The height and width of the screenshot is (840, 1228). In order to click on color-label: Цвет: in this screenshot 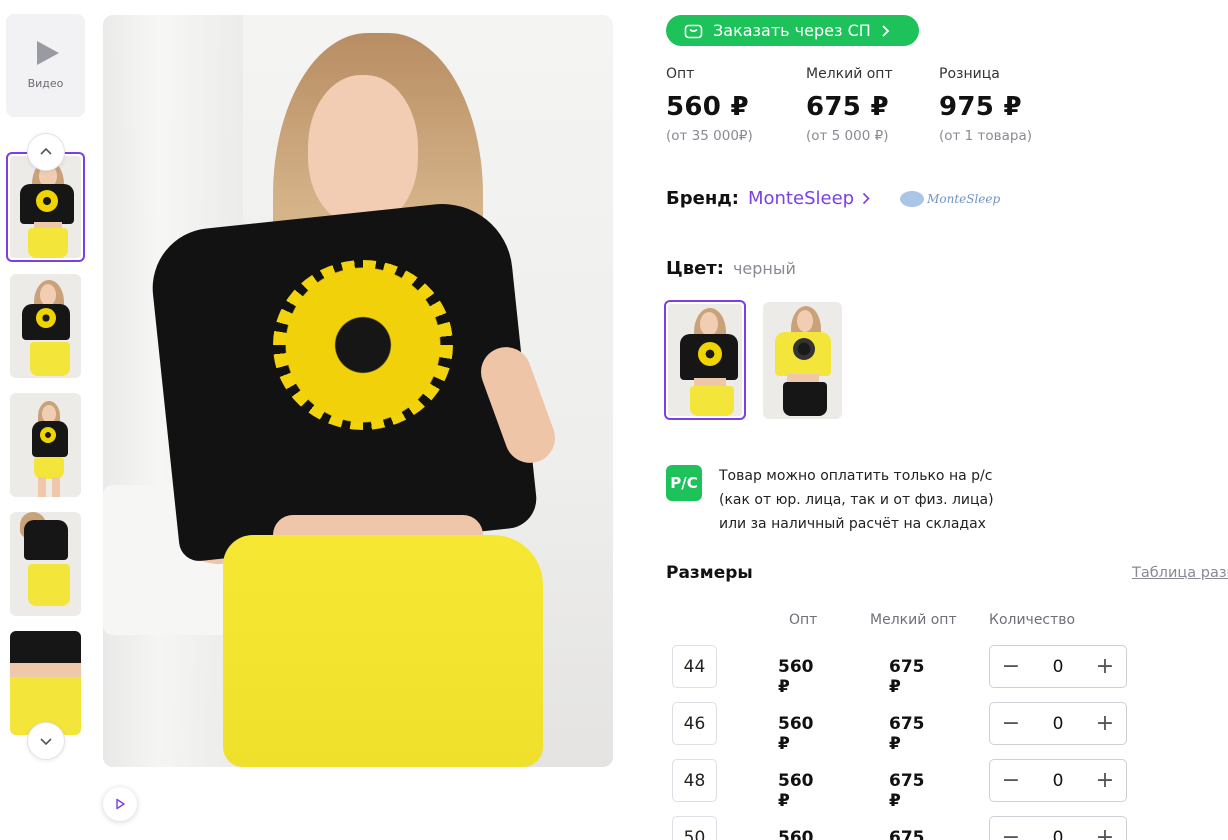, I will do `click(695, 268)`.